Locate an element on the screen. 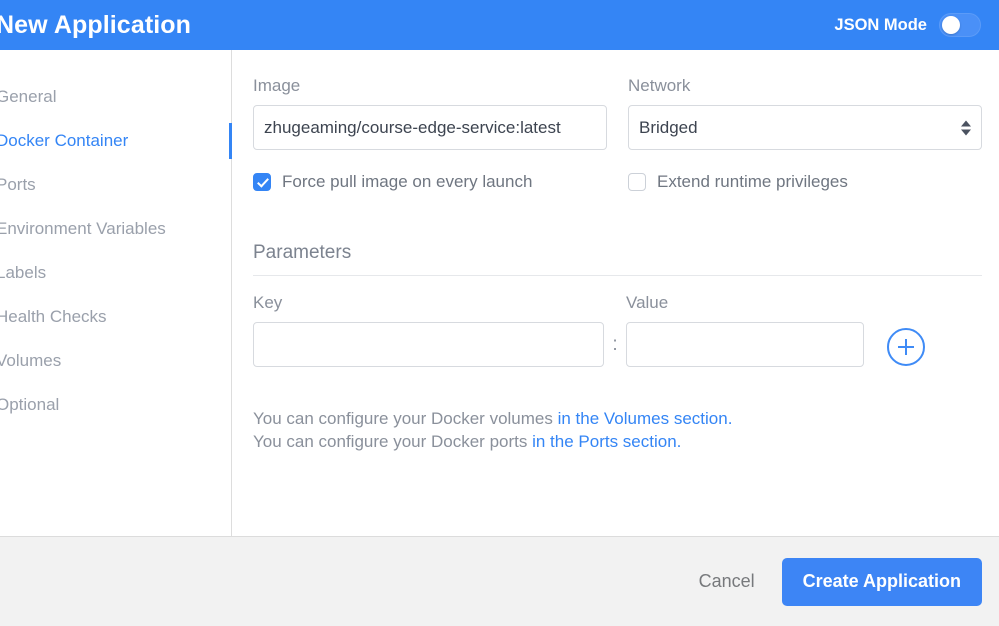 Image resolution: width=999 pixels, height=626 pixels. sidebar-item-label: Optional is located at coordinates (30, 404).